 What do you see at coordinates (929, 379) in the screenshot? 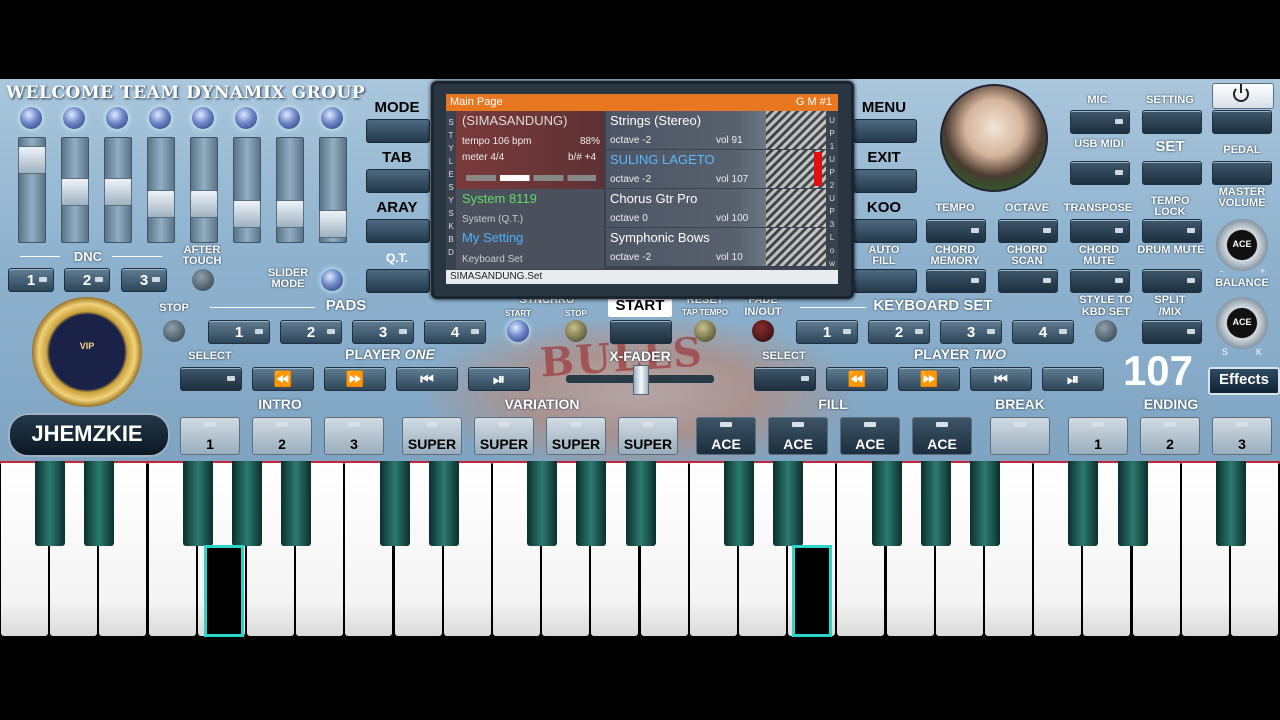
I see `player-two-forward: ⏩` at bounding box center [929, 379].